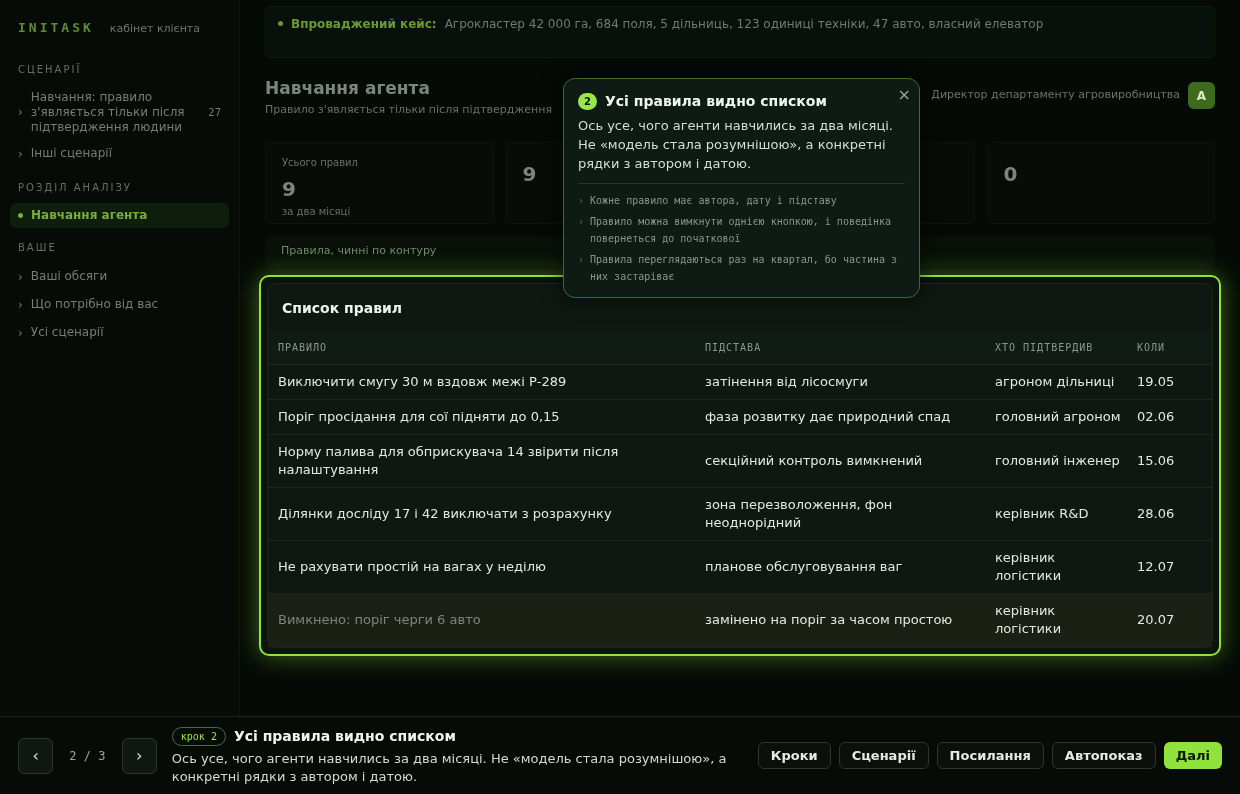 This screenshot has height=794, width=1240. I want to click on table-cell: 19.05, so click(1174, 382).